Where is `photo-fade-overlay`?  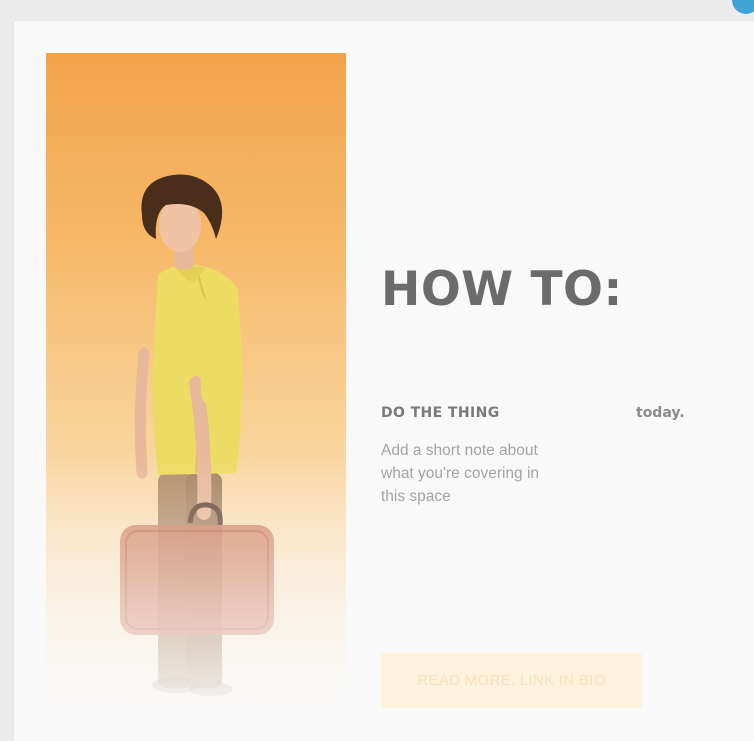 photo-fade-overlay is located at coordinates (196, 585).